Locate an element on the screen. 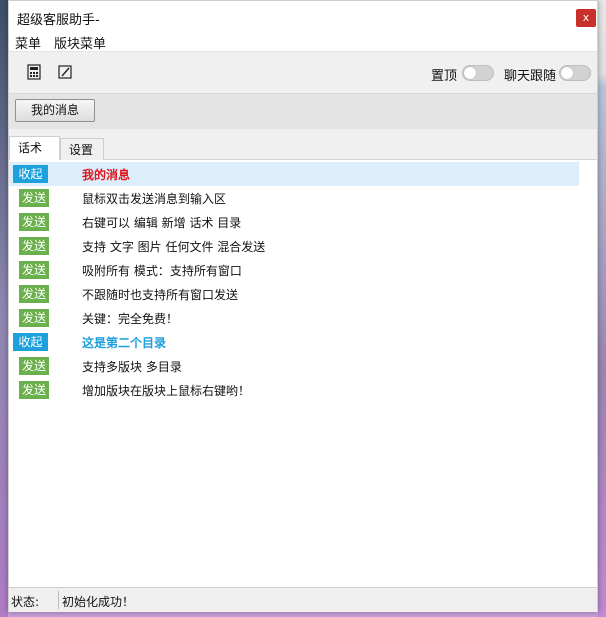 Image resolution: width=606 pixels, height=617 pixels. list-item: 发送 吸附所有 模式：支持所有窗口 is located at coordinates (294, 270).